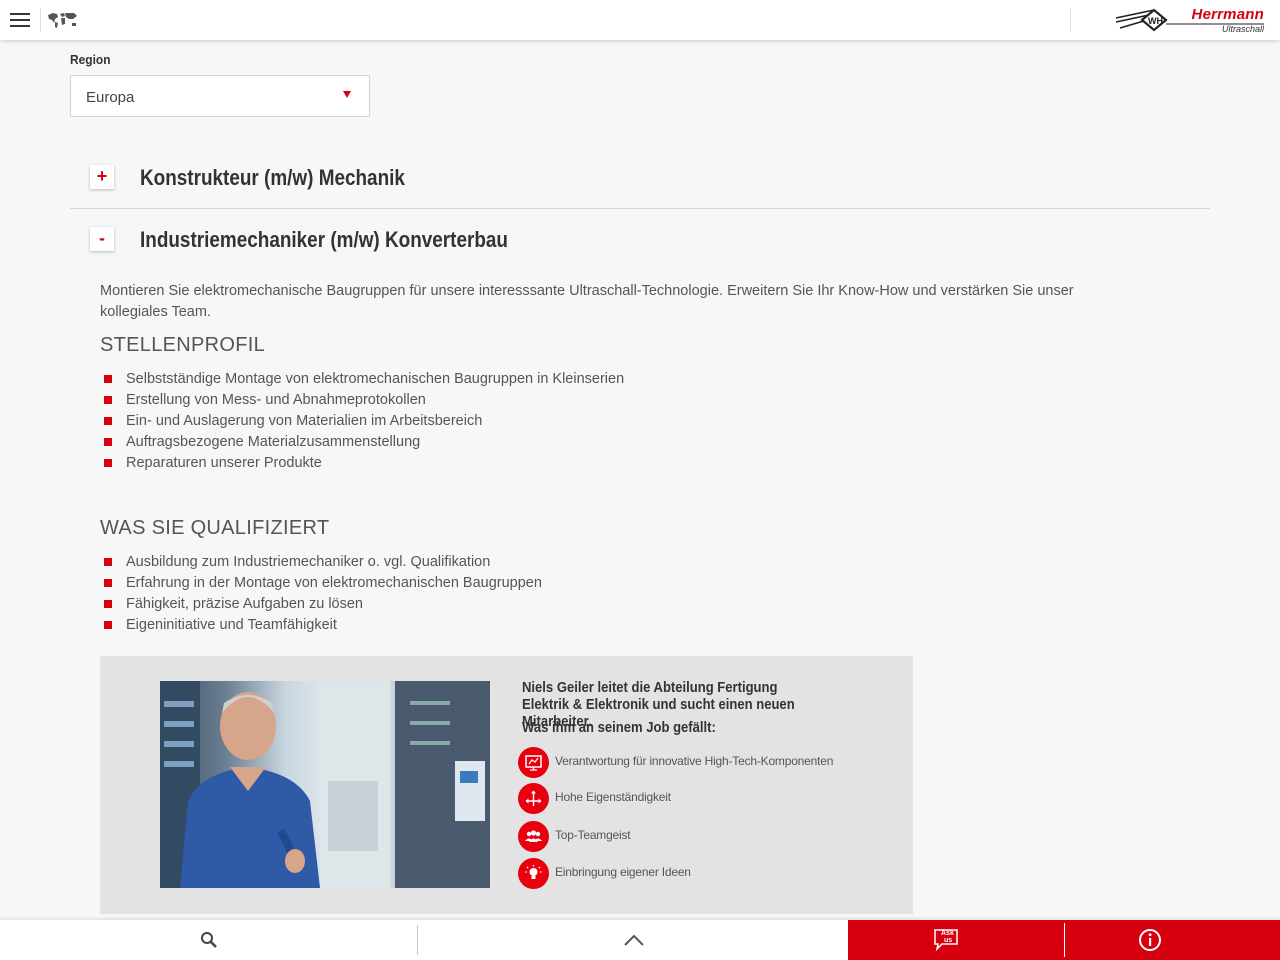 The width and height of the screenshot is (1280, 960). What do you see at coordinates (347, 94) in the screenshot?
I see `dropdown-arrow-icon` at bounding box center [347, 94].